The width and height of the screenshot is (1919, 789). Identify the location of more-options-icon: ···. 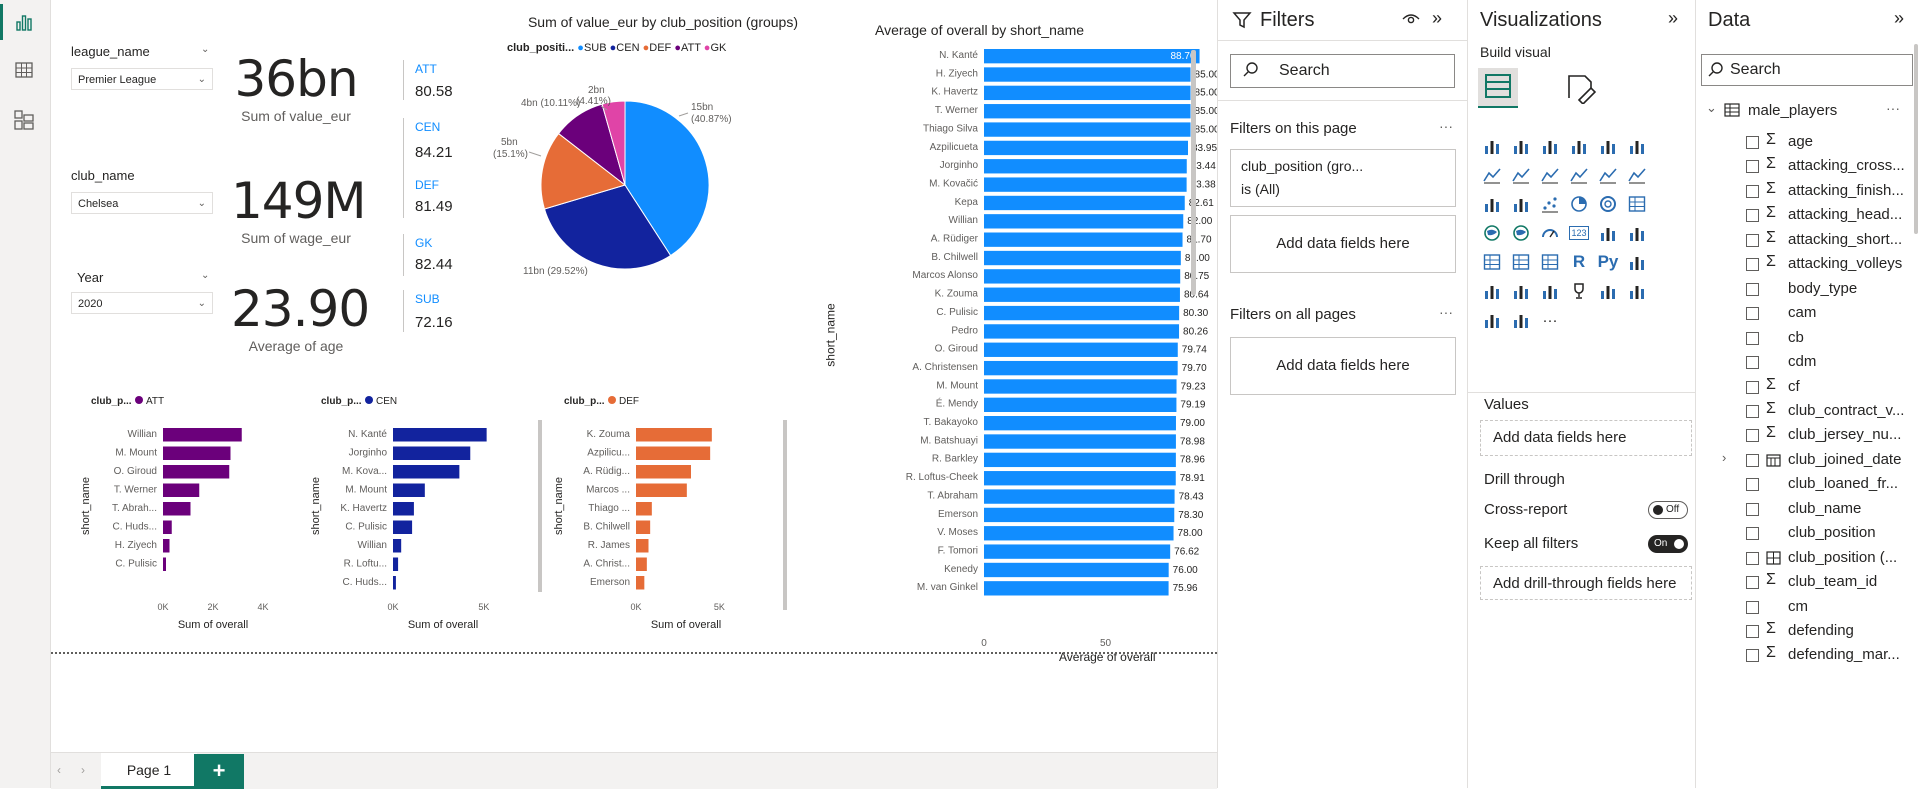
(1446, 126).